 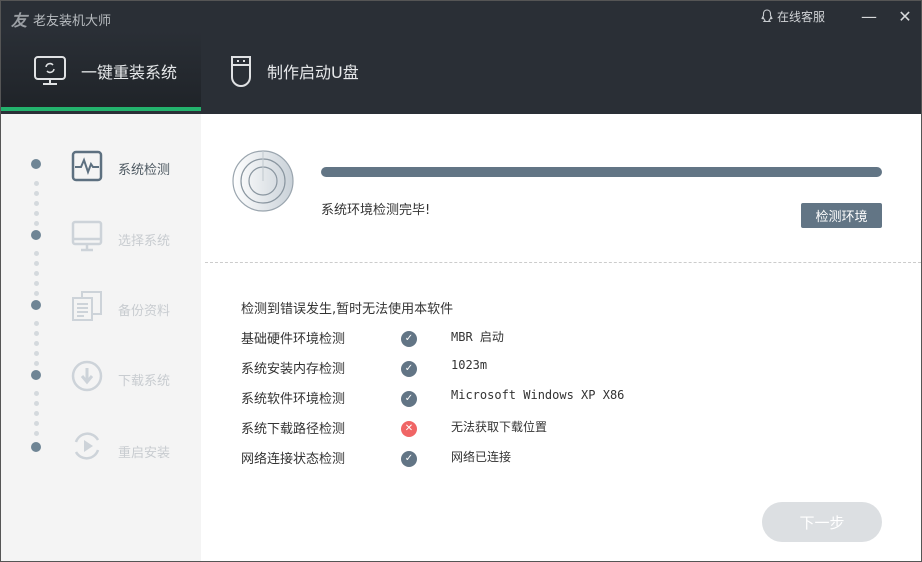 What do you see at coordinates (87, 306) in the screenshot?
I see `documents-icon` at bounding box center [87, 306].